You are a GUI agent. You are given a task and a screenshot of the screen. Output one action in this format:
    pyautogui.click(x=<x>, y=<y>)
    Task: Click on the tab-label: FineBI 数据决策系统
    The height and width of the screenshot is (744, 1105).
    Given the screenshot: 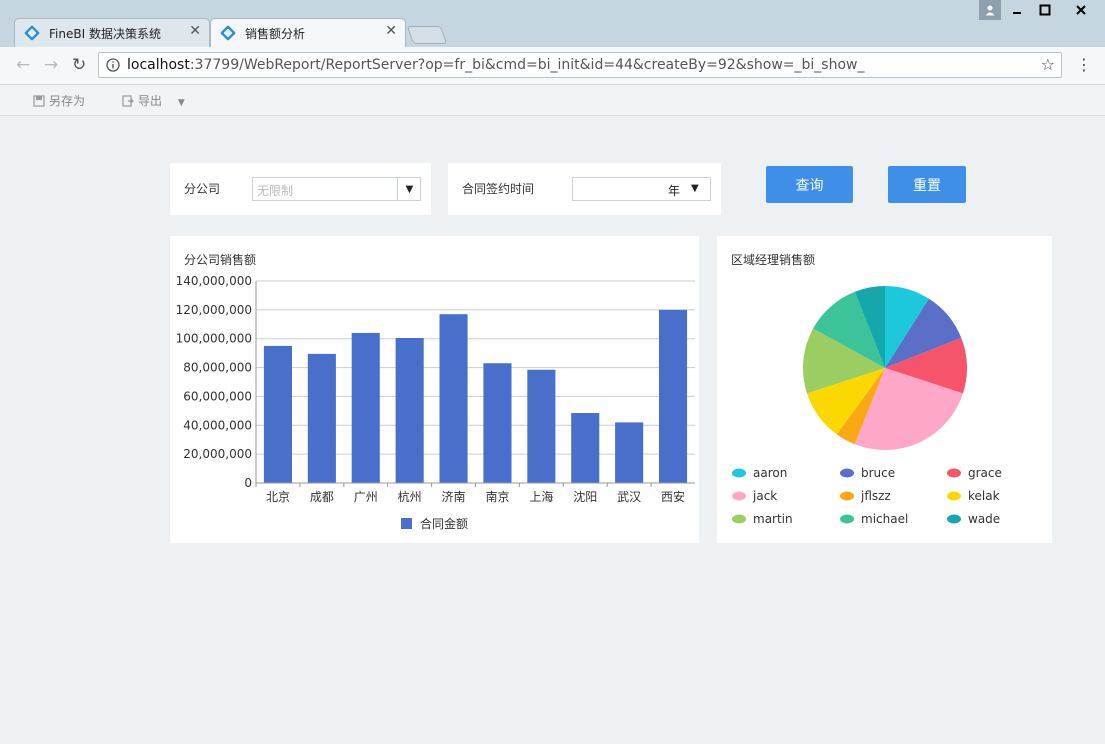 What is the action you would take?
    pyautogui.click(x=105, y=34)
    